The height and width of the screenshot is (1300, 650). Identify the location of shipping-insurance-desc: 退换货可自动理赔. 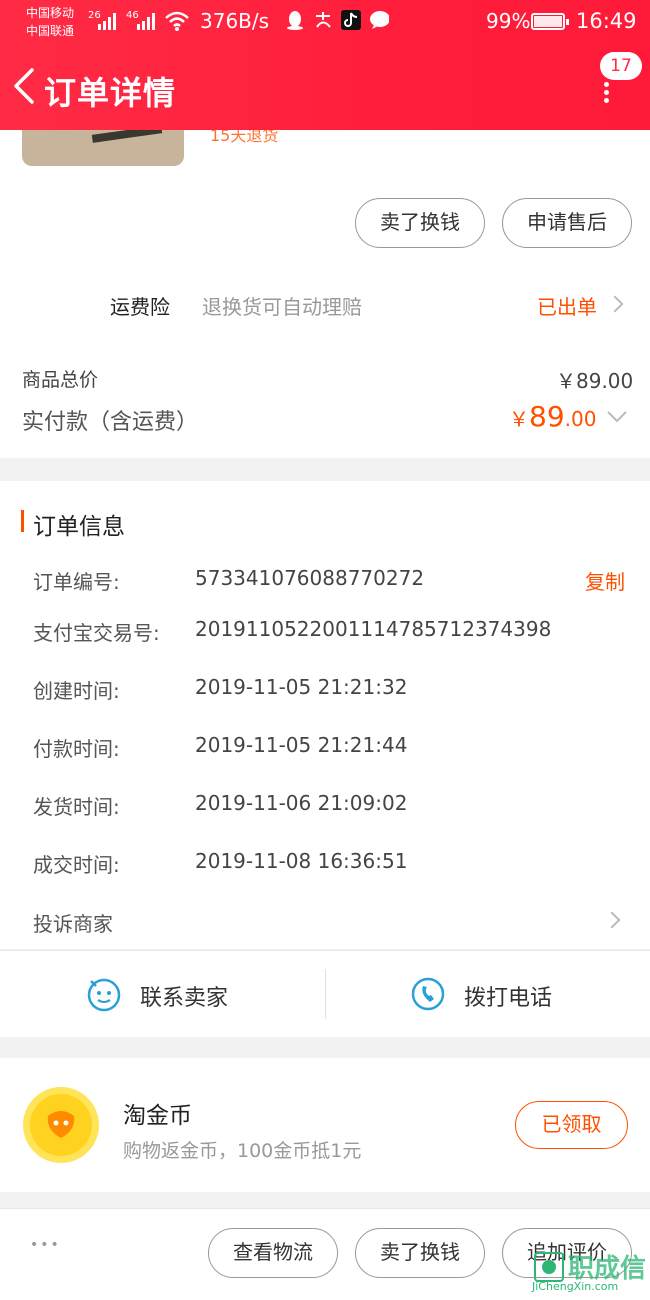
(282, 307).